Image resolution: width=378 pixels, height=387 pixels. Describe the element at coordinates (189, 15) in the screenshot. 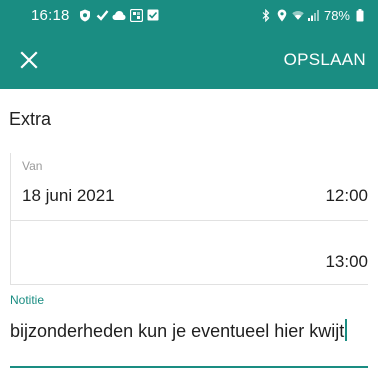

I see `status-bar: 16:18 78%` at that location.